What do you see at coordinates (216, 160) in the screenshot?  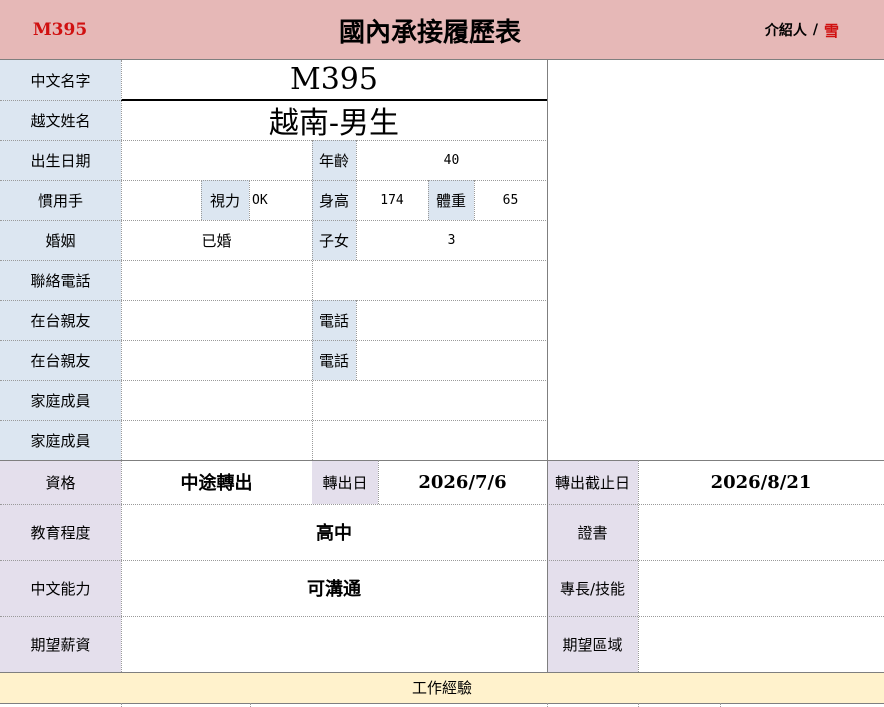 I see `birthdate-value` at bounding box center [216, 160].